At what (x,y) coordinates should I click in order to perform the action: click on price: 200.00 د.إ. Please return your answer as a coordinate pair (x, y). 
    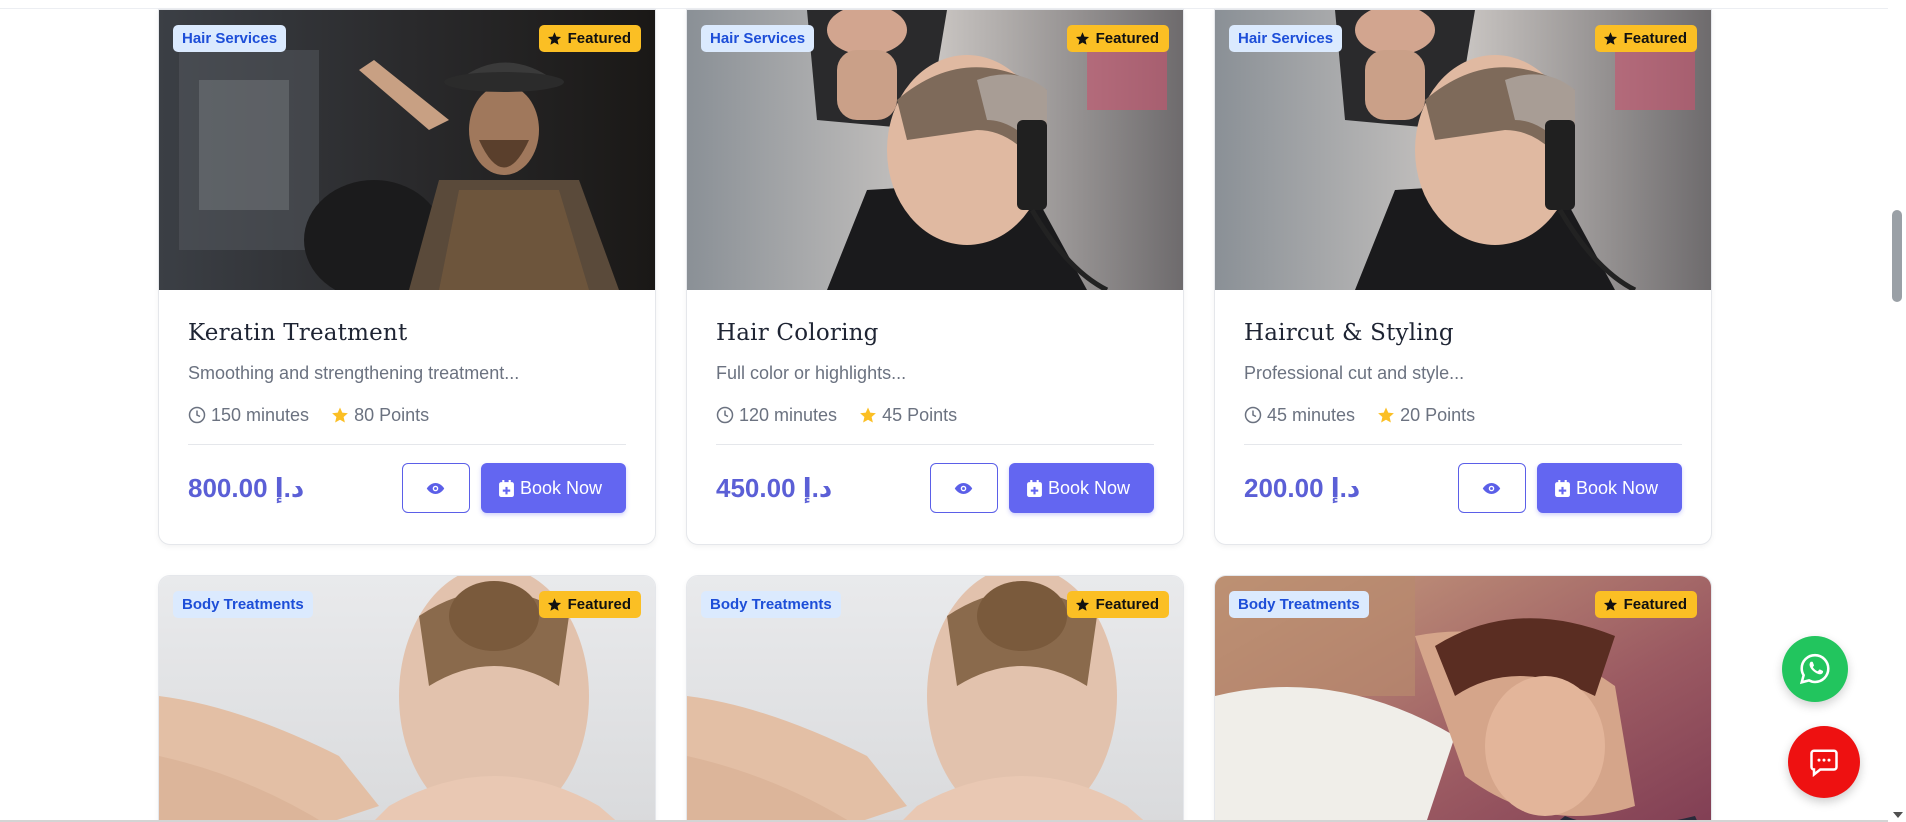
    Looking at the image, I should click on (1302, 487).